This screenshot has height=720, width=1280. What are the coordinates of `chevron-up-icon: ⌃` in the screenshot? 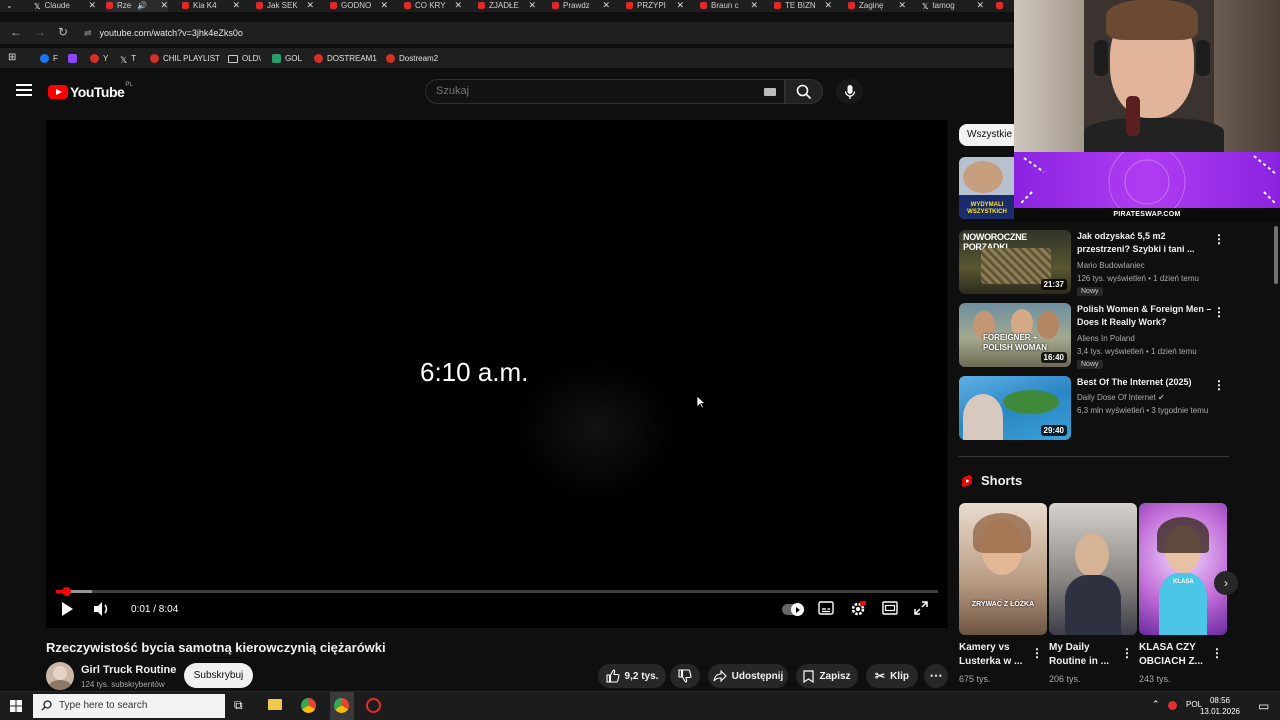 It's located at (1156, 704).